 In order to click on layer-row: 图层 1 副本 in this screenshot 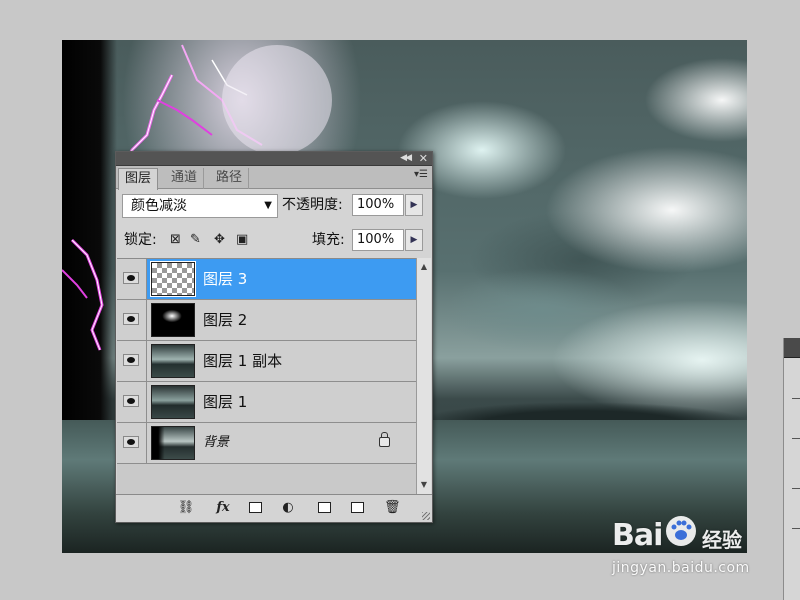, I will do `click(266, 361)`.